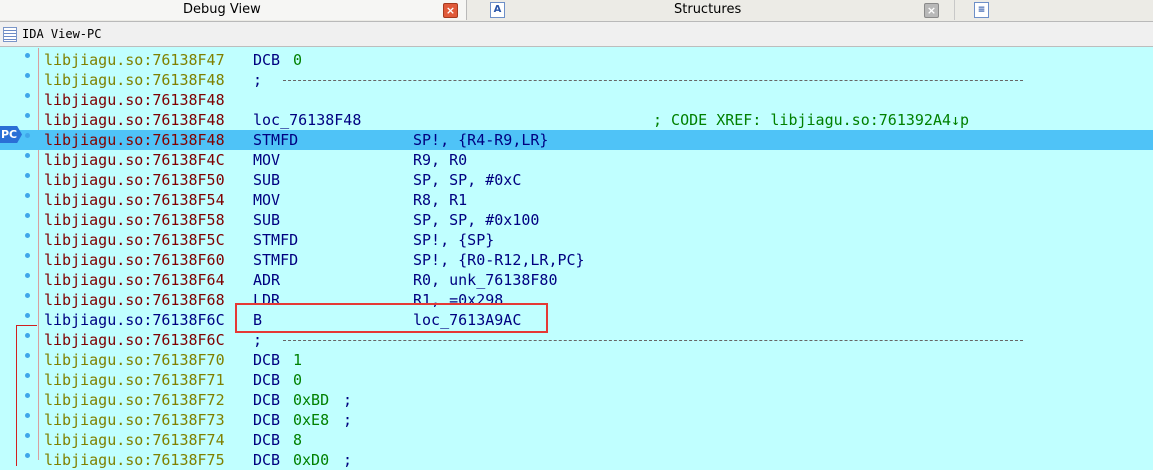 The width and height of the screenshot is (1153, 470). What do you see at coordinates (576, 140) in the screenshot?
I see `listing-row: libjiagu.so:76138F48 STMFD SP!, {R4-R9,LR}` at bounding box center [576, 140].